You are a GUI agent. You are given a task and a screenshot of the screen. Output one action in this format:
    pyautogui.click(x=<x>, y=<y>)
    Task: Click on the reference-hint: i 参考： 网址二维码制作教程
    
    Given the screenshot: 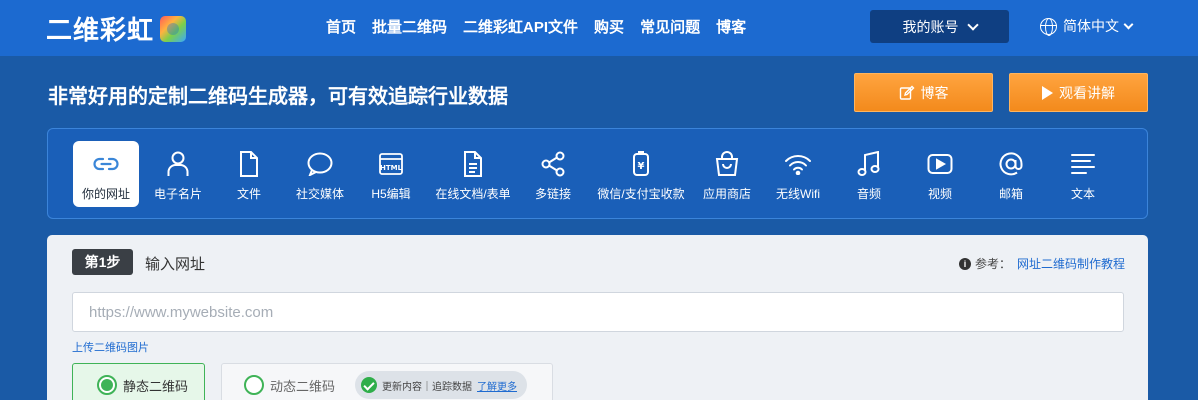 What is the action you would take?
    pyautogui.click(x=1041, y=263)
    